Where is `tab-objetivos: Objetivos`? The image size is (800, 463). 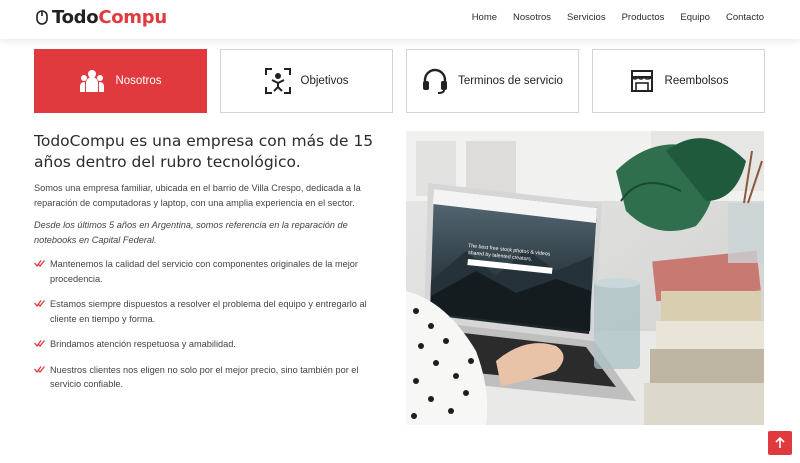
tab-objetivos: Objetivos is located at coordinates (306, 81).